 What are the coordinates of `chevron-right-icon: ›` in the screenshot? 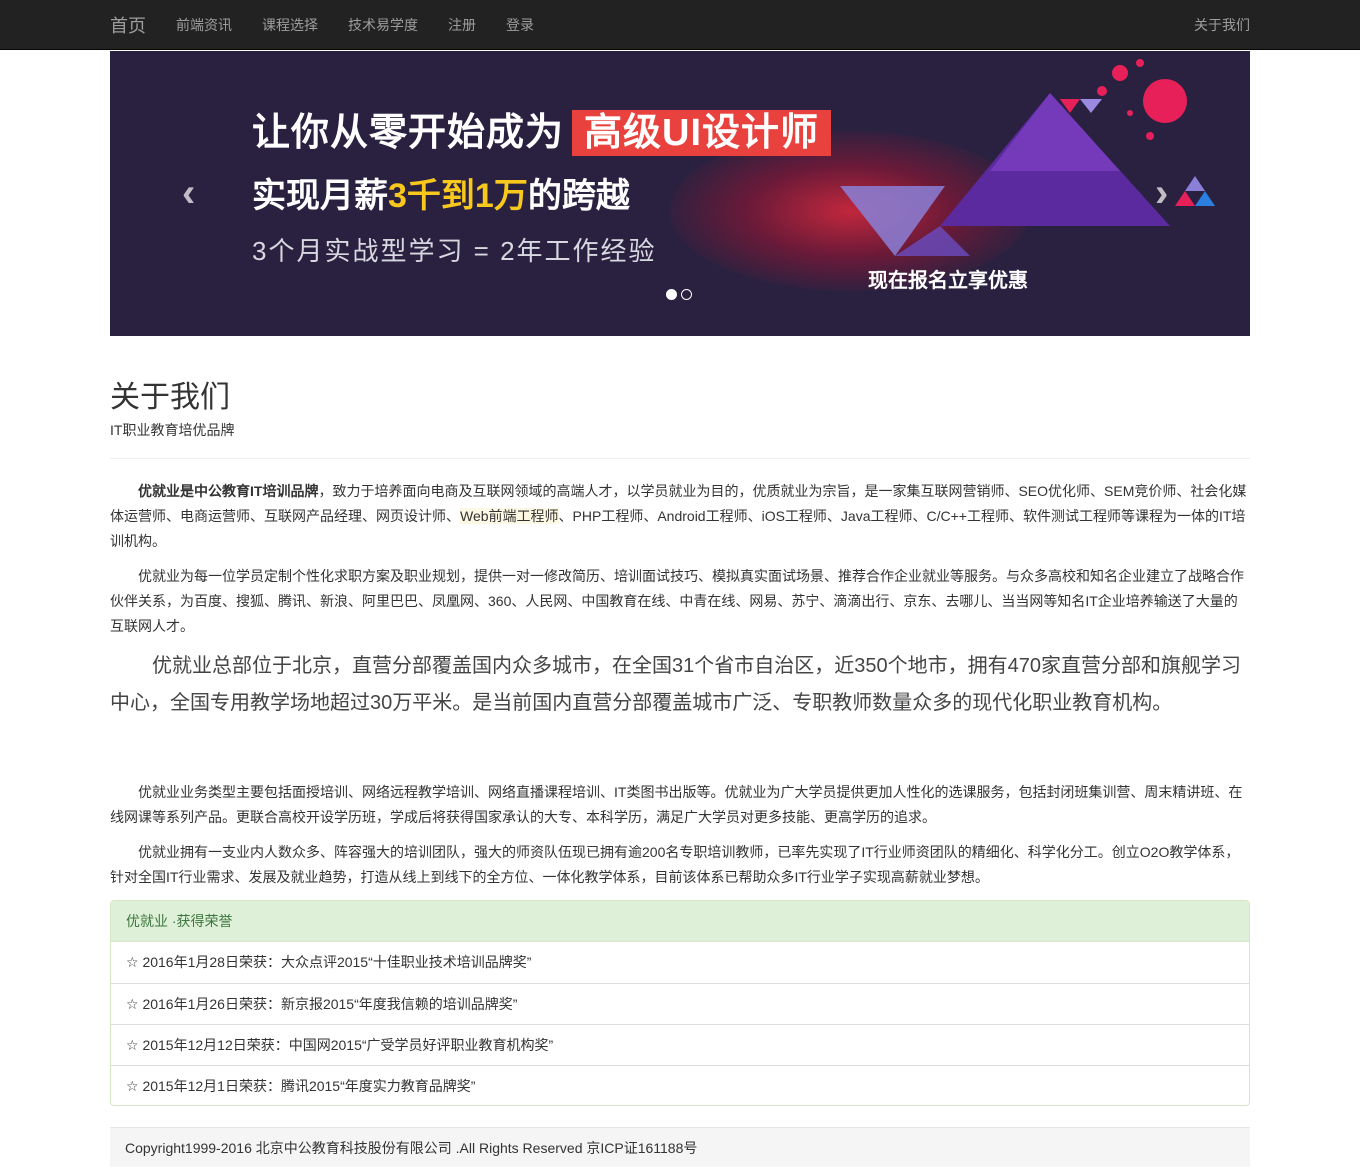 It's located at (1162, 193).